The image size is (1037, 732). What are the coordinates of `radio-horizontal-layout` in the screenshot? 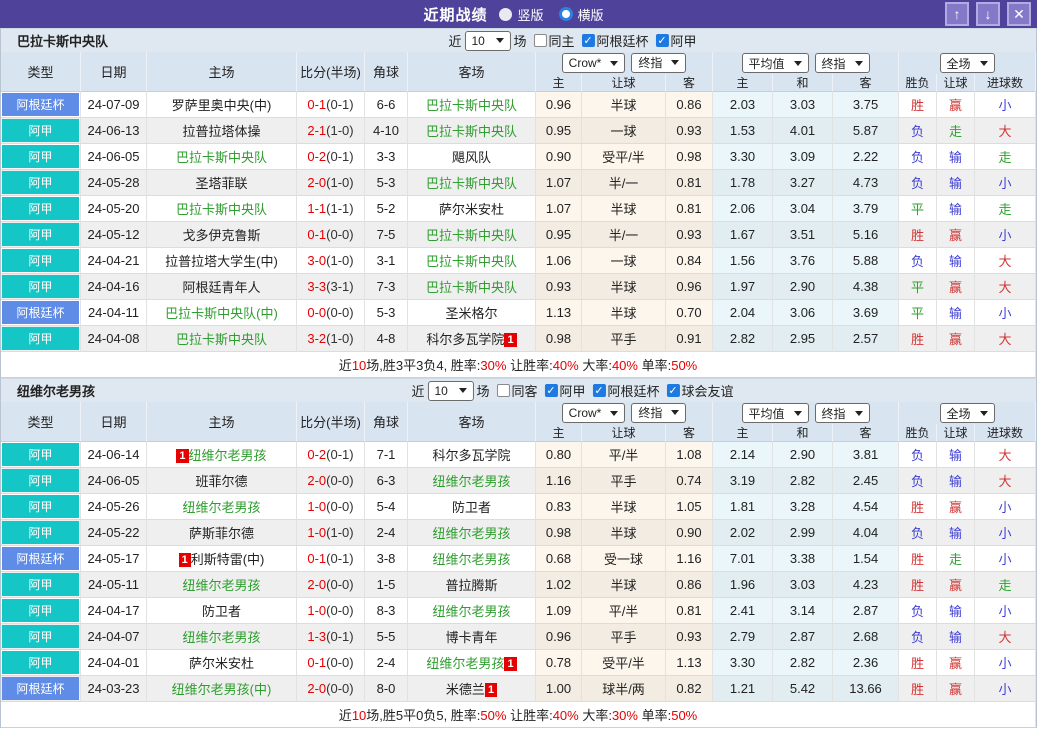 It's located at (565, 14).